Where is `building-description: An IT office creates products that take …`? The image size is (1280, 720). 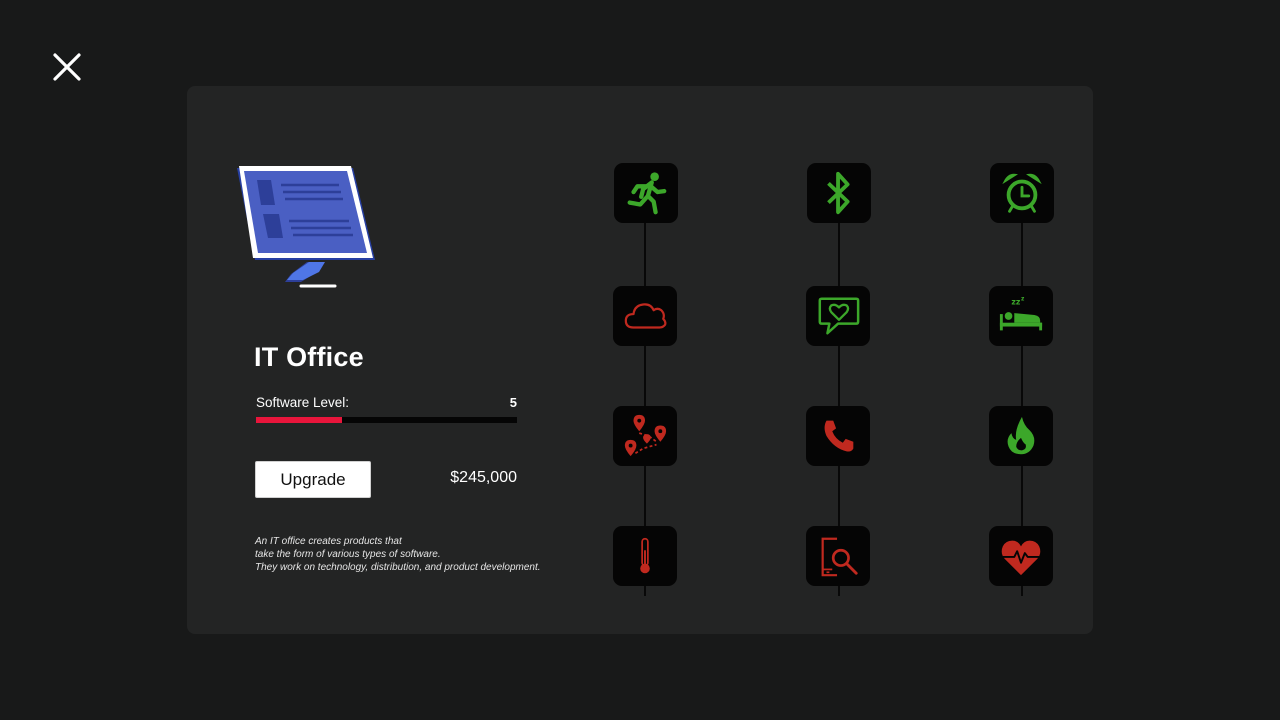
building-description: An IT office creates products that take … is located at coordinates (405, 554).